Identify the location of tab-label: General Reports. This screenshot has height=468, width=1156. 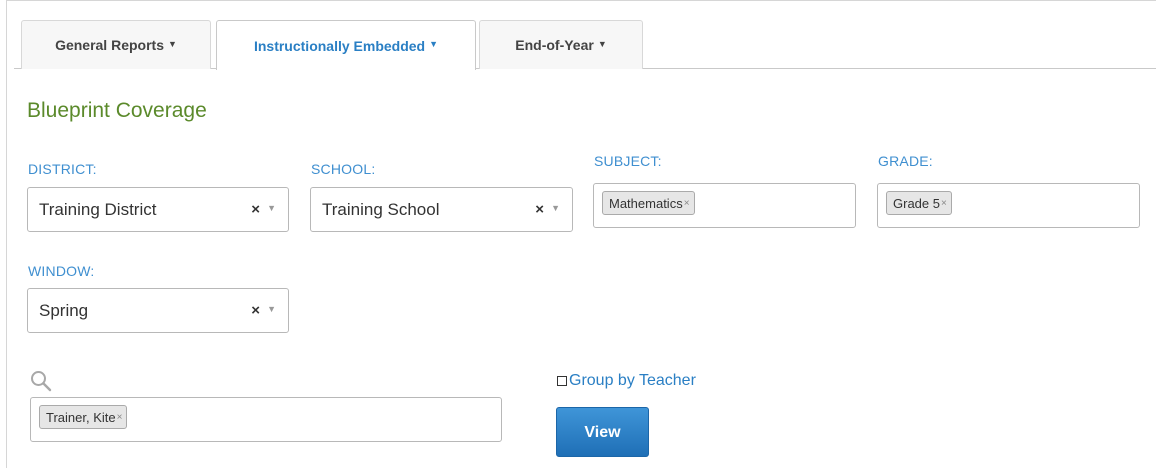
(109, 45).